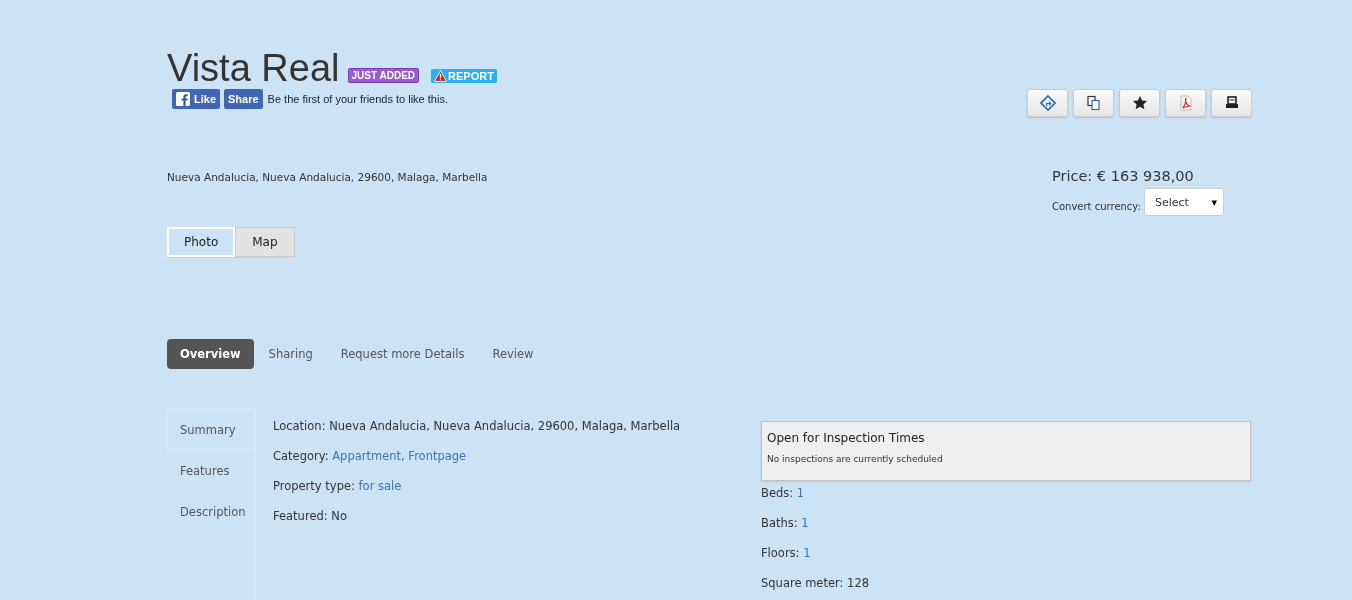 The height and width of the screenshot is (600, 1352). I want to click on copy-icon, so click(1093, 103).